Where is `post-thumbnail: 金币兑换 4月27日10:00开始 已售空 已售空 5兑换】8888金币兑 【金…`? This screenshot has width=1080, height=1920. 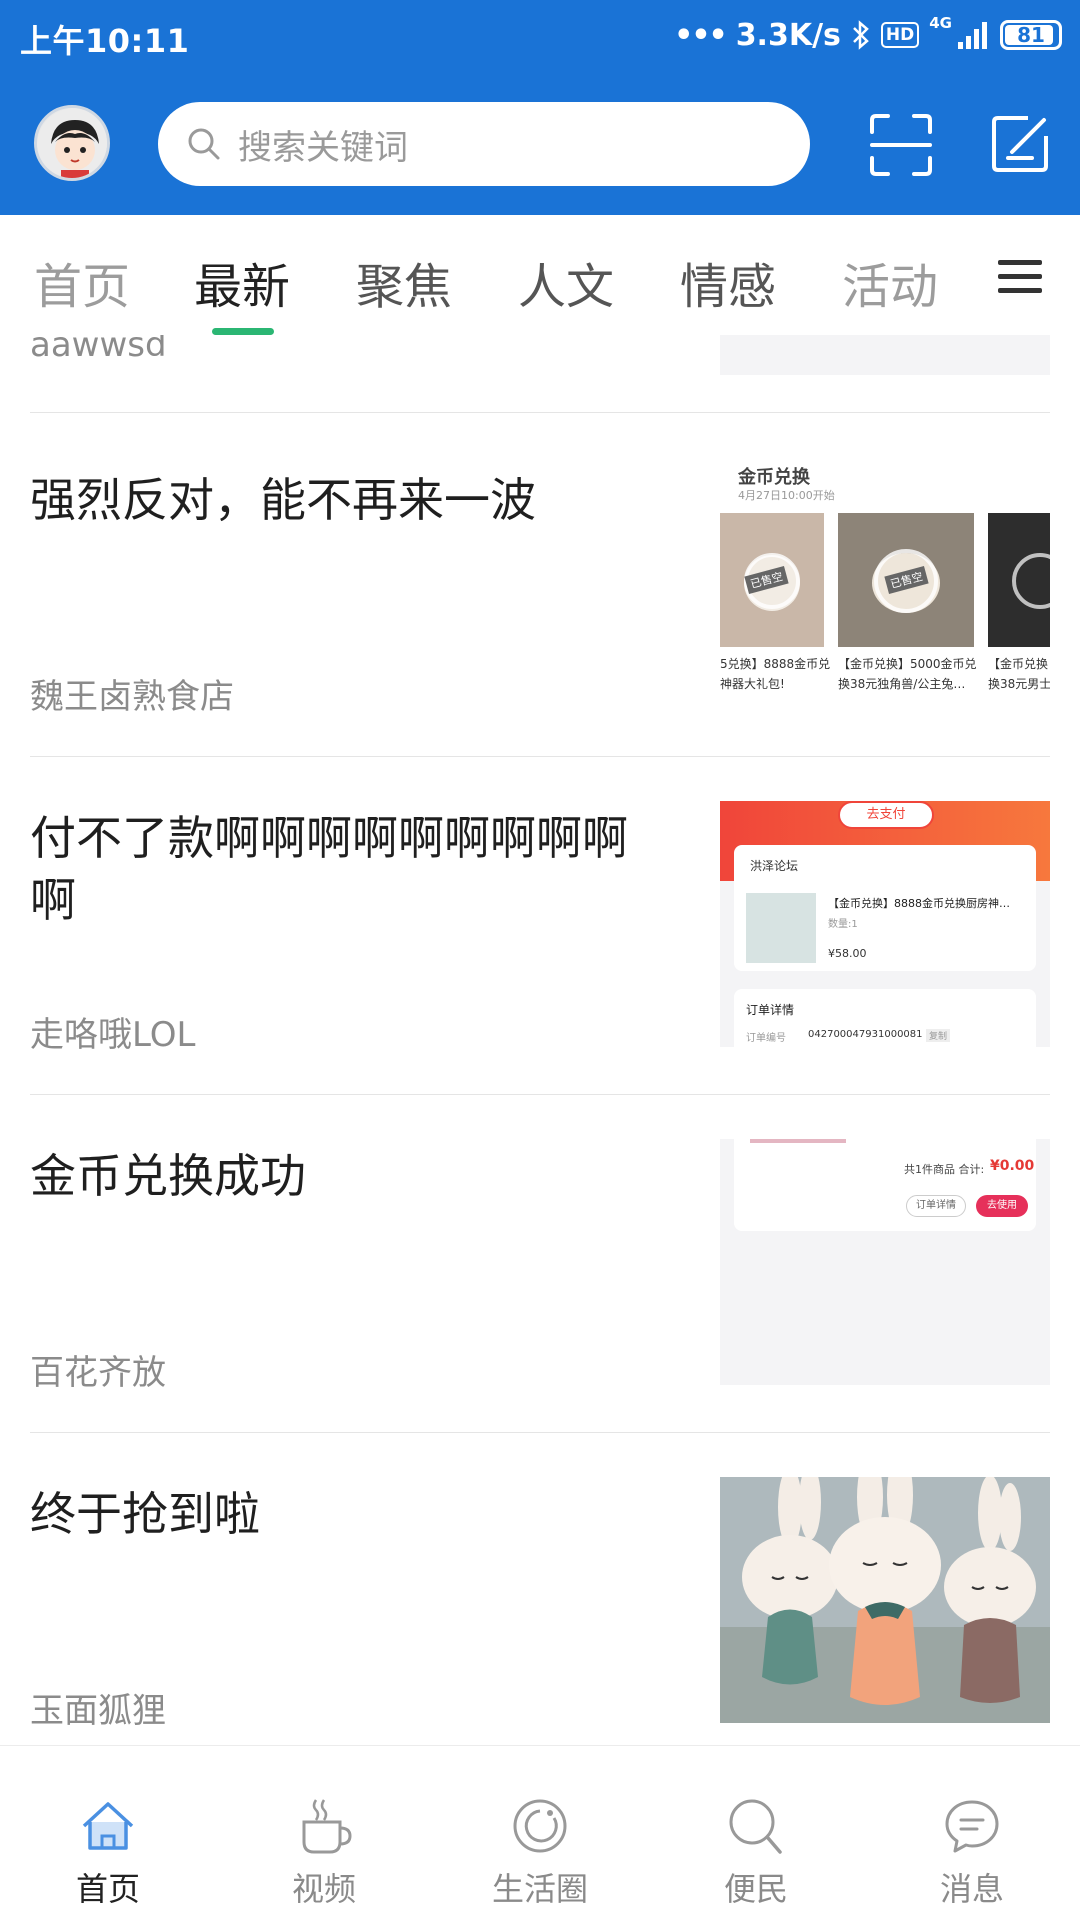
post-thumbnail: 金币兑换 4月27日10:00开始 已售空 已售空 5兑换】8888金币兑 【金… is located at coordinates (885, 586).